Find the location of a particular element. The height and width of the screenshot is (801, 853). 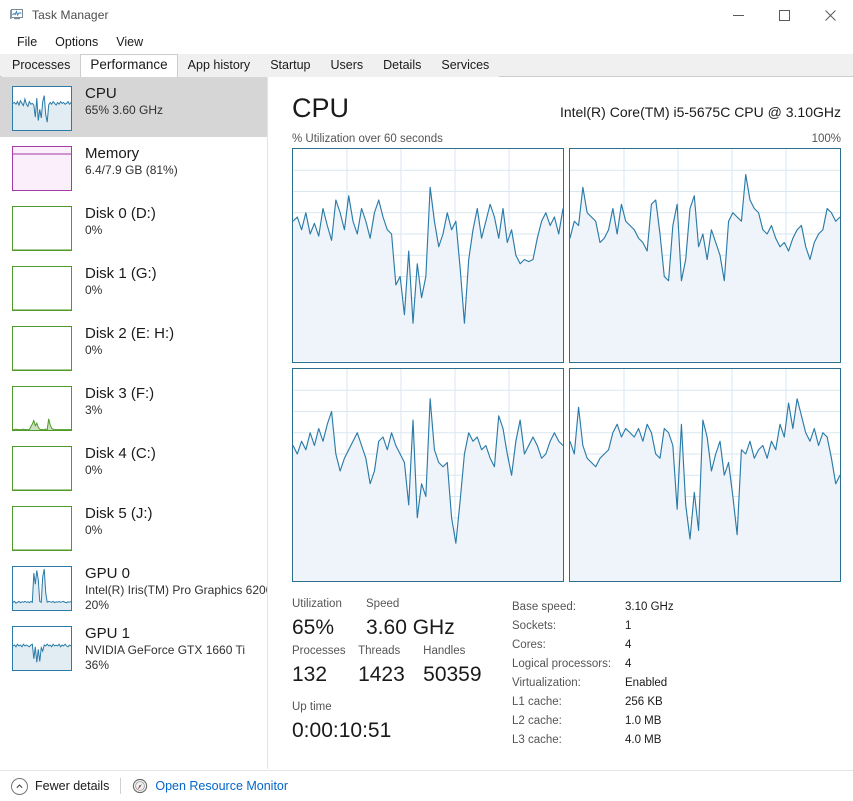

sidebar-item-gpu-1: GPU 1 NVIDIA GeForce GTX 1660 Ti 36% is located at coordinates (133, 647).